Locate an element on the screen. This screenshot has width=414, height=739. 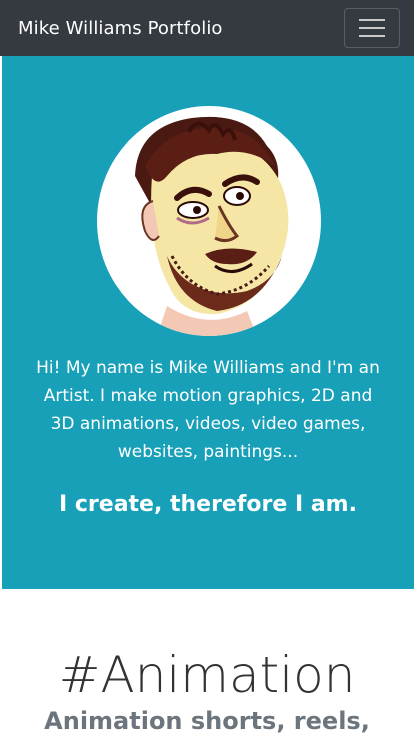
navbar-toggle-button is located at coordinates (372, 28).